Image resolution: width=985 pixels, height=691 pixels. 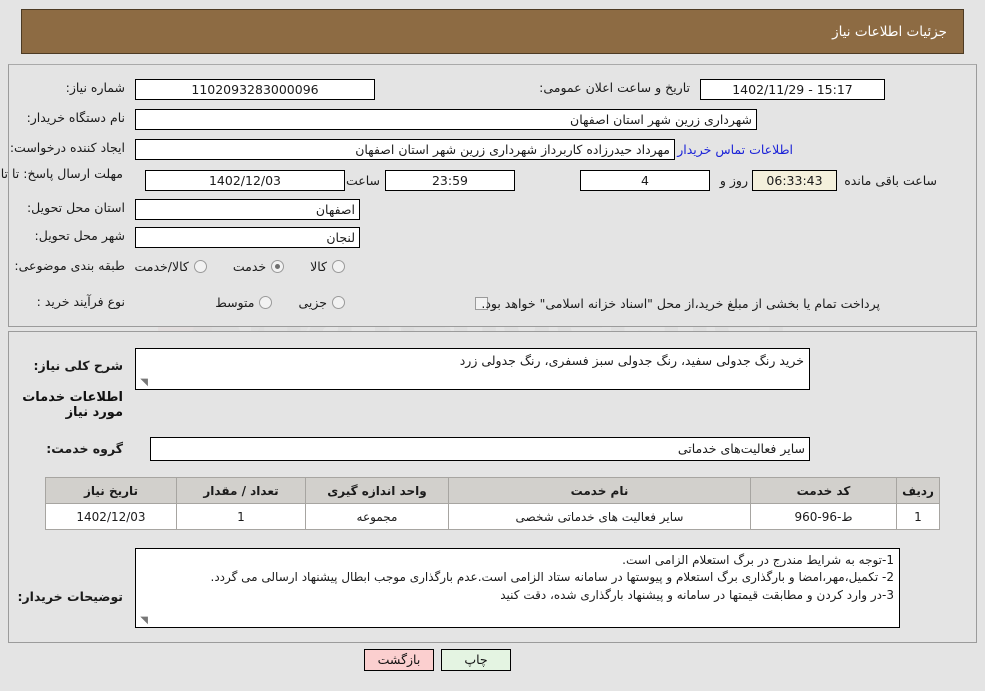 What do you see at coordinates (599, 516) in the screenshot?
I see `cell-name: سایر فعالیت های خدماتی شخصی` at bounding box center [599, 516].